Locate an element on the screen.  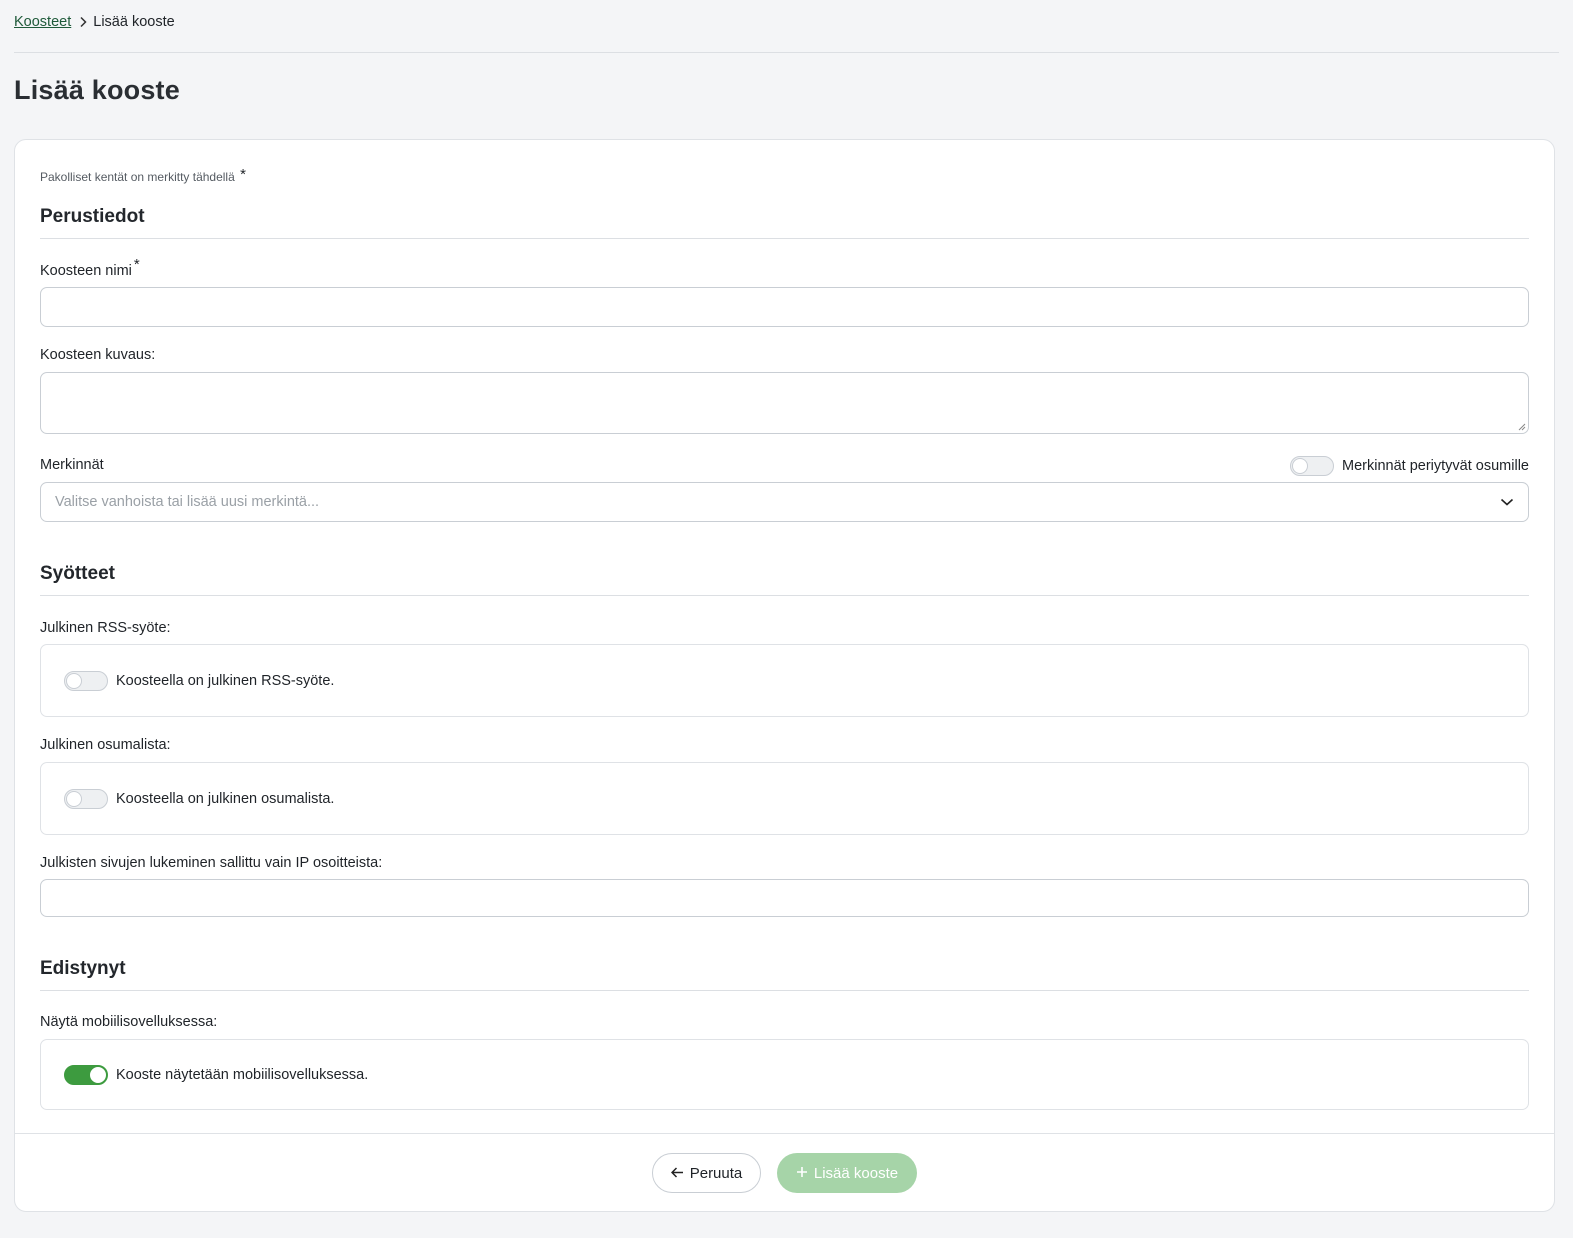
breadcrumb: Koosteet Lisää kooste is located at coordinates (94, 22).